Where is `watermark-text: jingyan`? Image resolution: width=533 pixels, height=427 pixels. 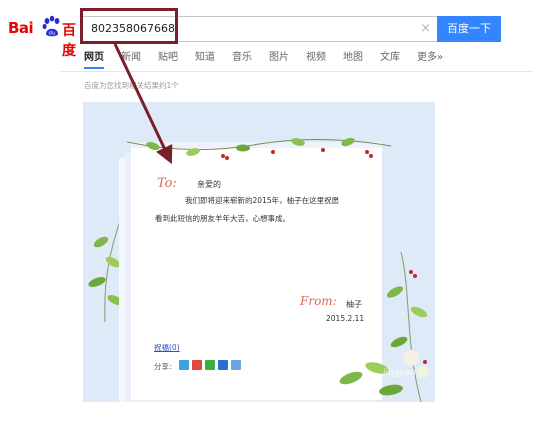
watermark-text: jingyan is located at coordinates (399, 373).